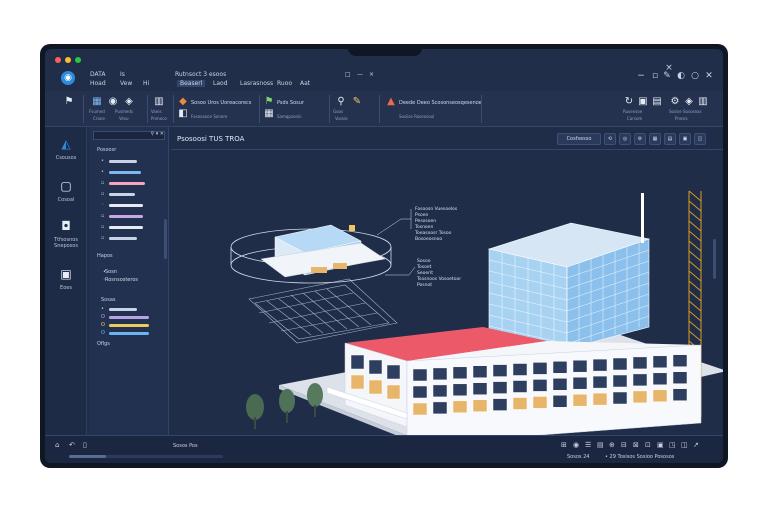 Image resolution: width=768 pixels, height=512 pixels. Describe the element at coordinates (98, 83) in the screenshot. I see `menu-tab-hoad: Hoad` at that location.